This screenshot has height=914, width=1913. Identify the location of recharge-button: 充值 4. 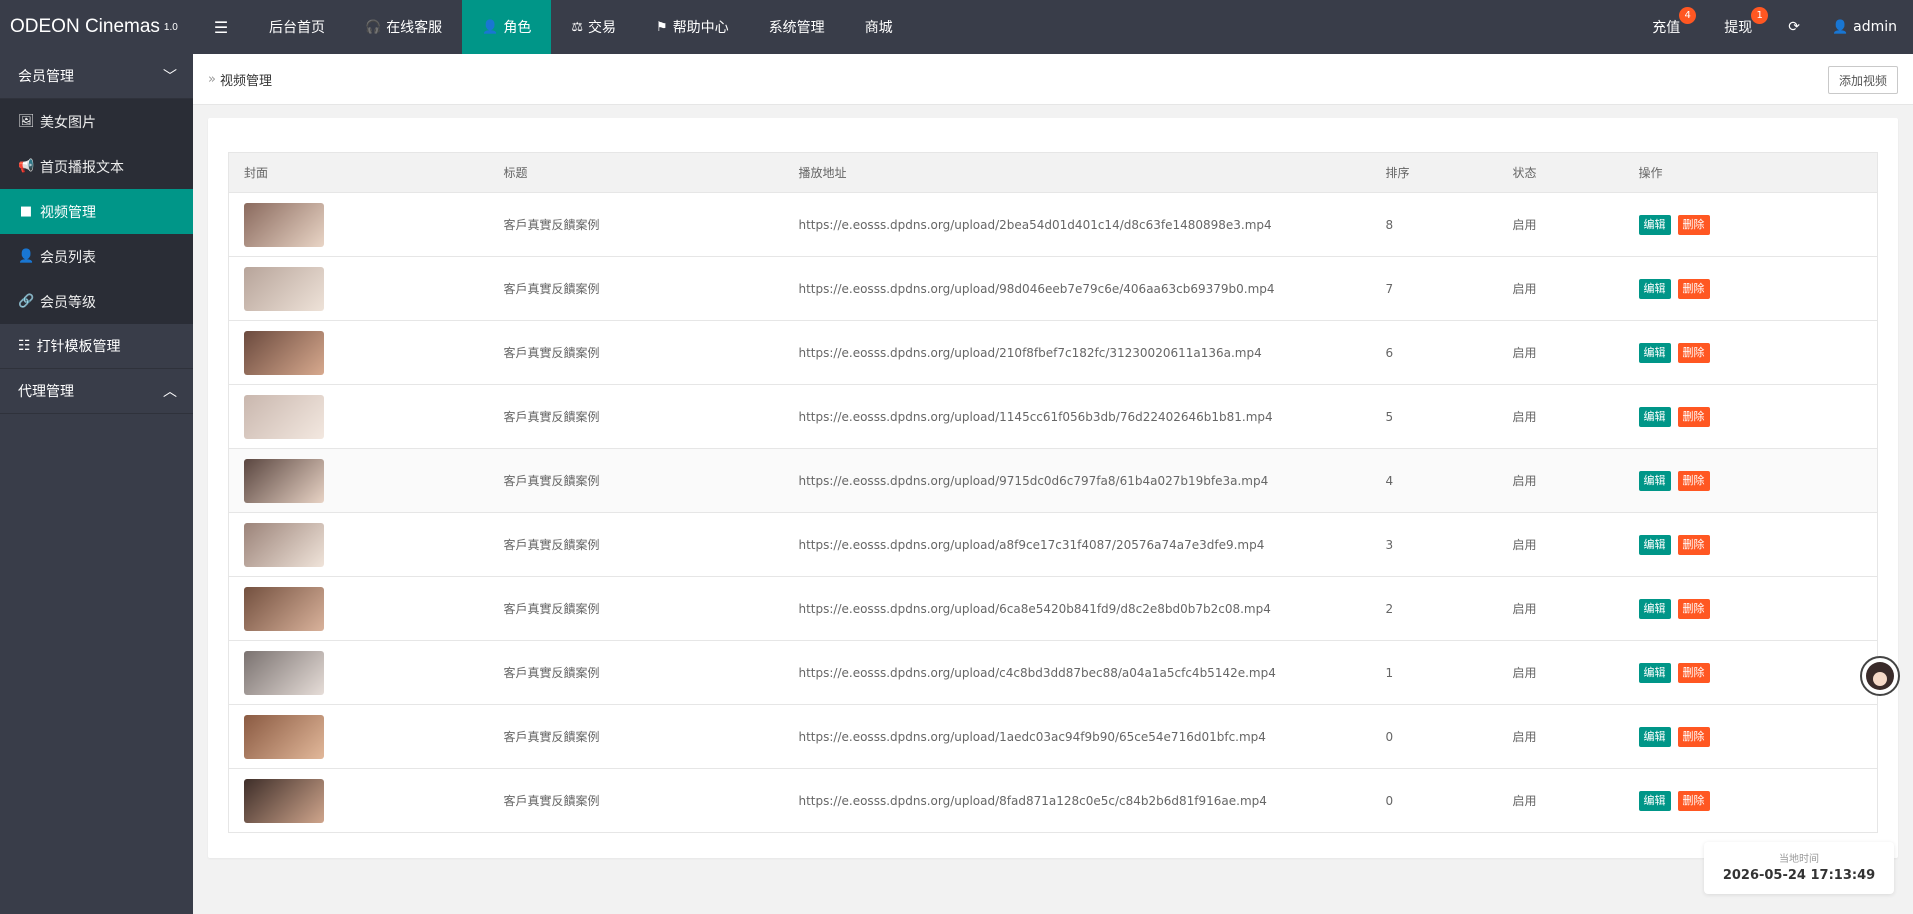
(1666, 27).